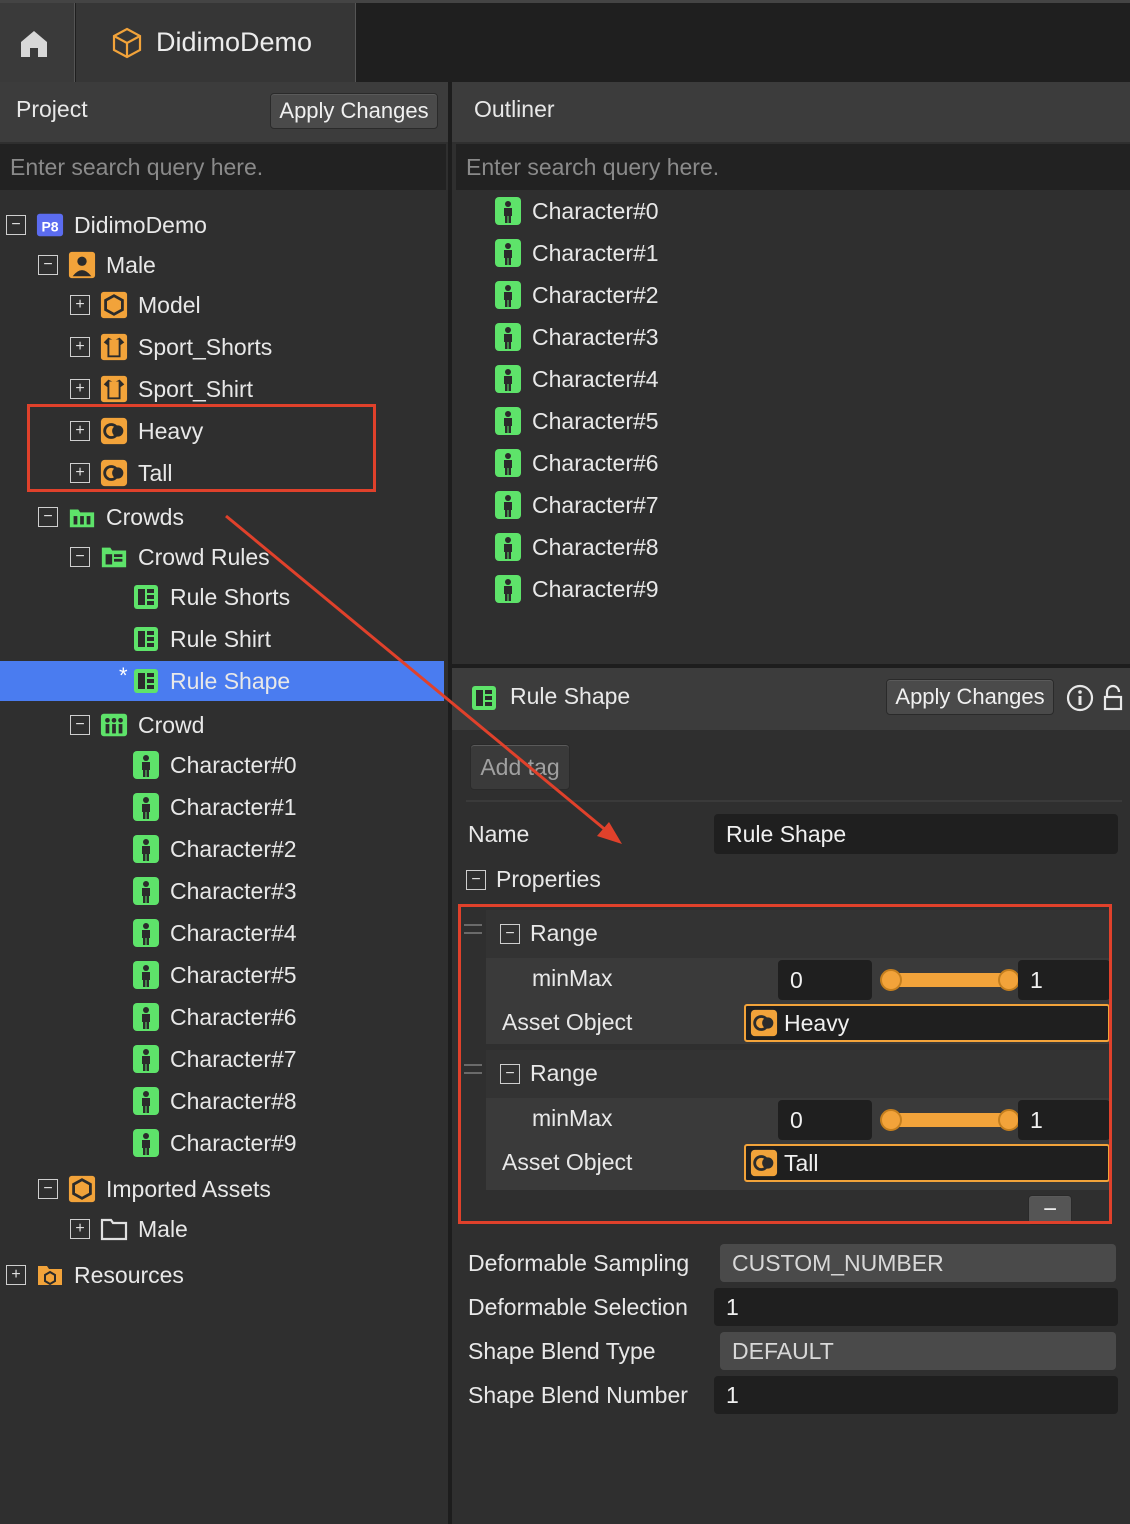  I want to click on outliner-item: Character#4, so click(576, 379).